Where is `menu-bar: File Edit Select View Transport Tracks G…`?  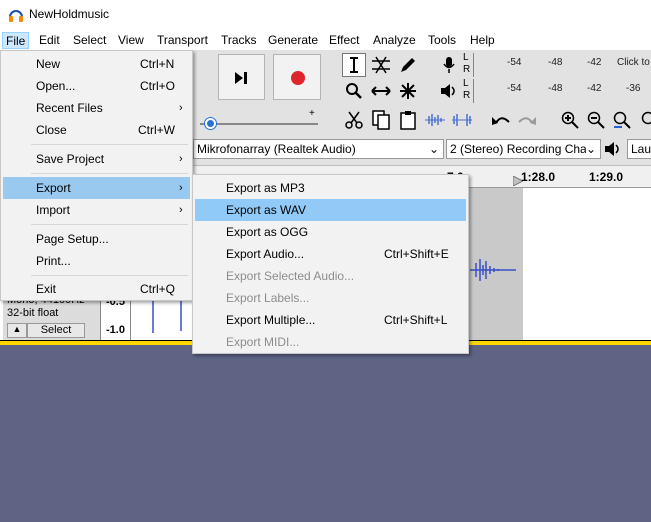 menu-bar: File Edit Select View Transport Tracks G… is located at coordinates (325, 40).